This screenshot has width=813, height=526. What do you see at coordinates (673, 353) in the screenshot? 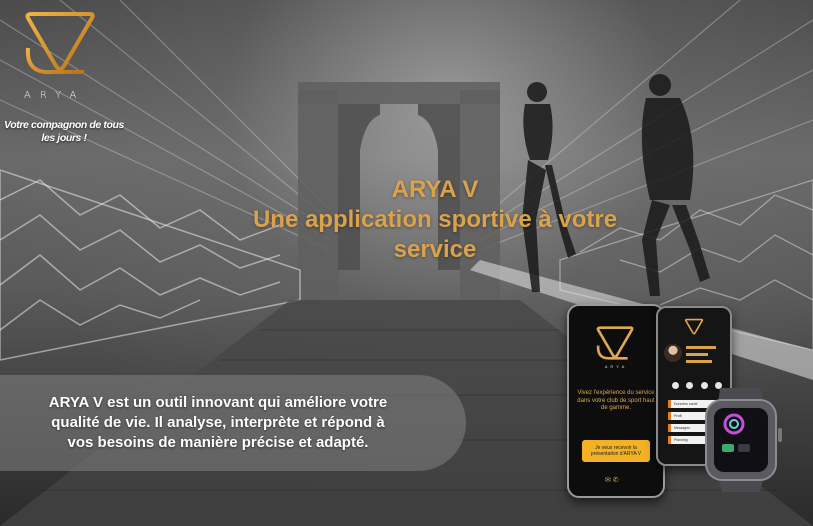
I see `profile-avatar` at bounding box center [673, 353].